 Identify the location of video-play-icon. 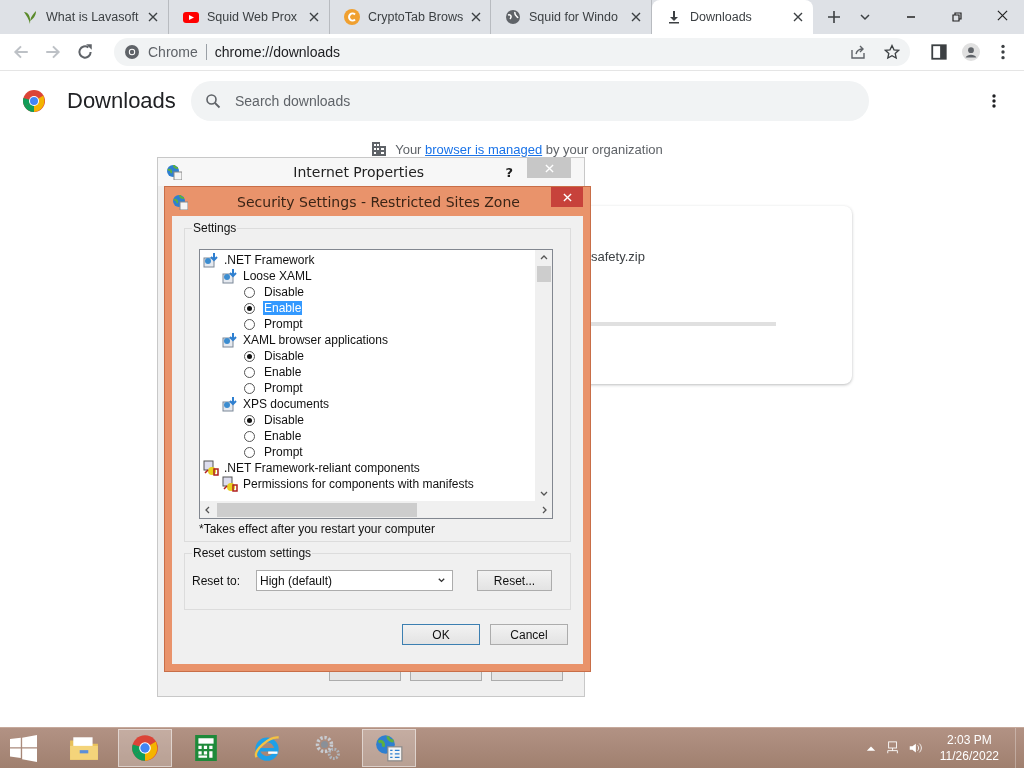
(191, 17).